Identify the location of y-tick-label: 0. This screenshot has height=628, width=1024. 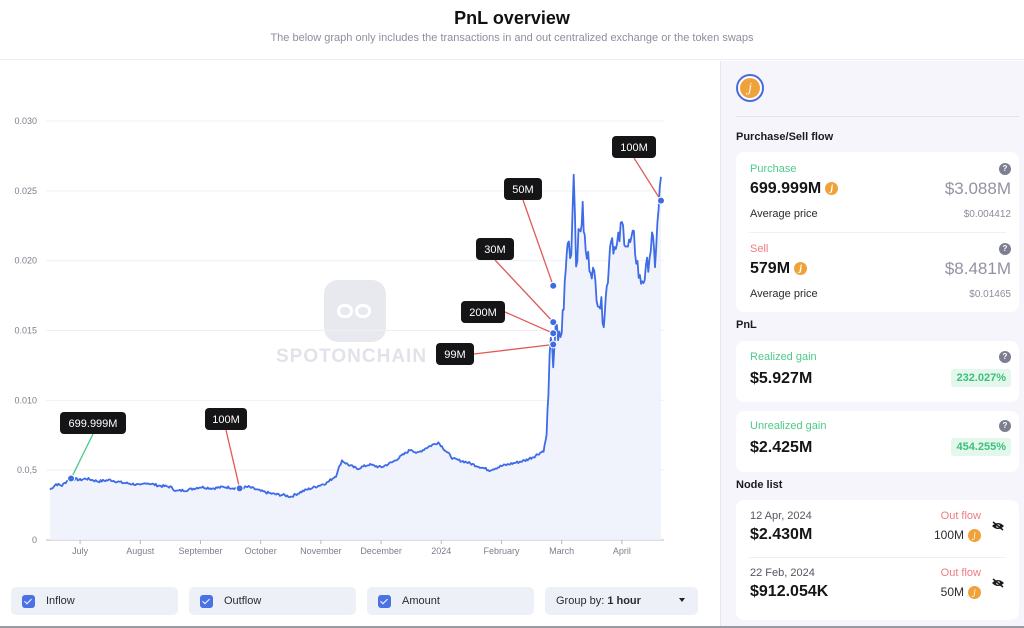
(34, 540).